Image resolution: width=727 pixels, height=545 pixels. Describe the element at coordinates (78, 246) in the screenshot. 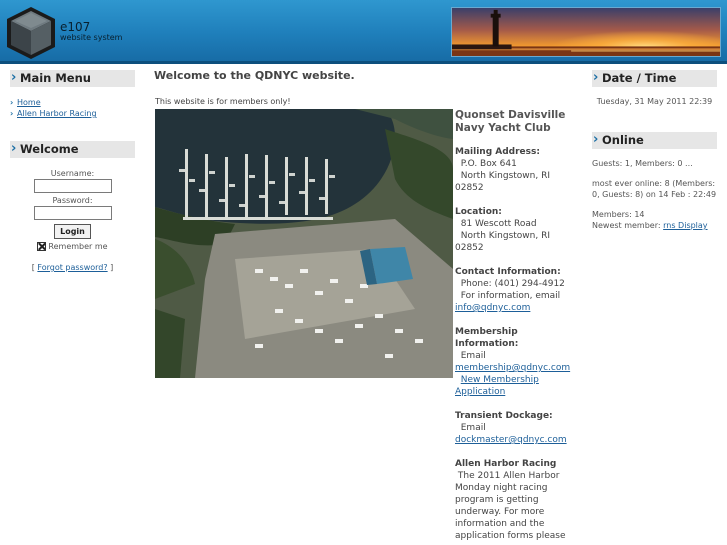

I see `remember-me-label: Remember me` at that location.